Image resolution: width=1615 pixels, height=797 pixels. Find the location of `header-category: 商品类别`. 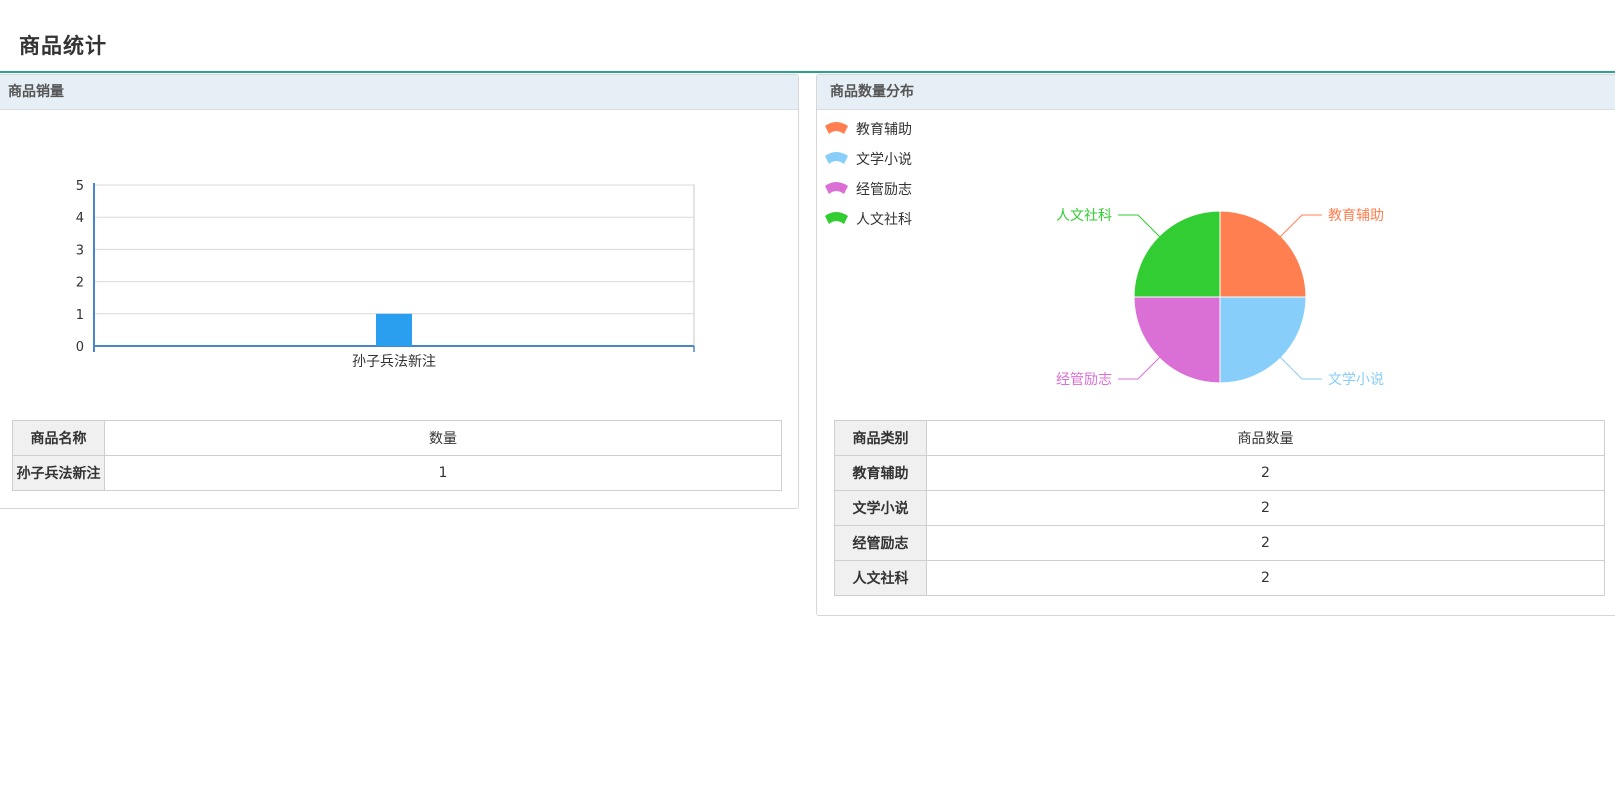

header-category: 商品类别 is located at coordinates (880, 438).